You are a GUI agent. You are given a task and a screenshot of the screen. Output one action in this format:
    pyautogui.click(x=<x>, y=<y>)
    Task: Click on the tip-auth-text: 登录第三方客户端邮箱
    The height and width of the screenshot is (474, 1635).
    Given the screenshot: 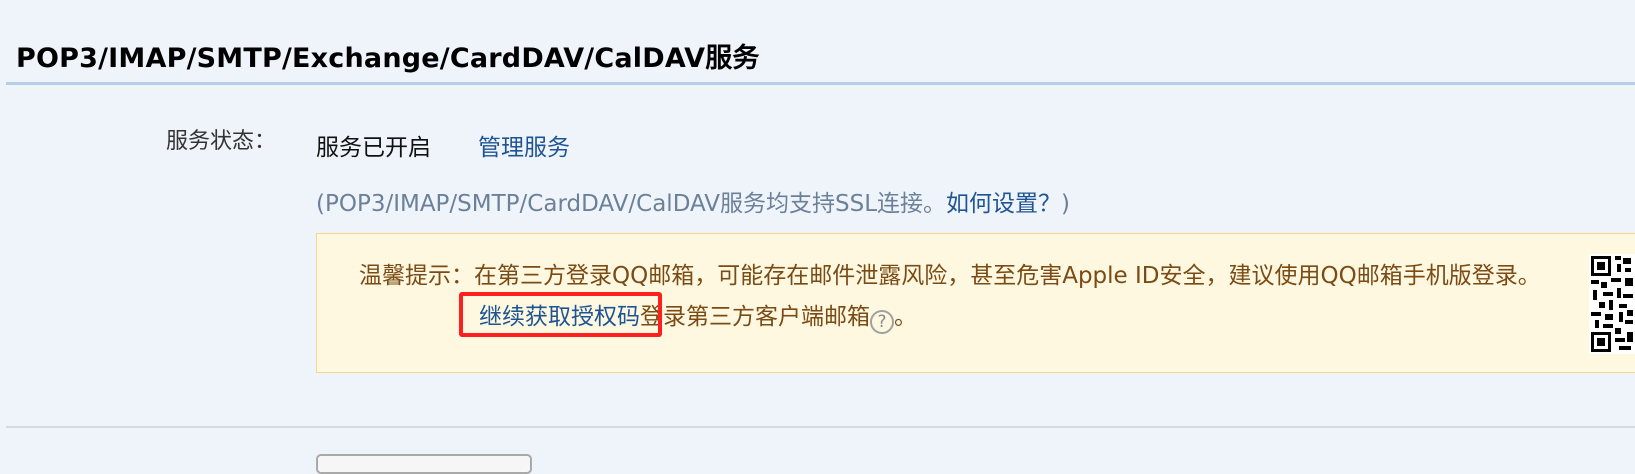 What is the action you would take?
    pyautogui.click(x=755, y=317)
    